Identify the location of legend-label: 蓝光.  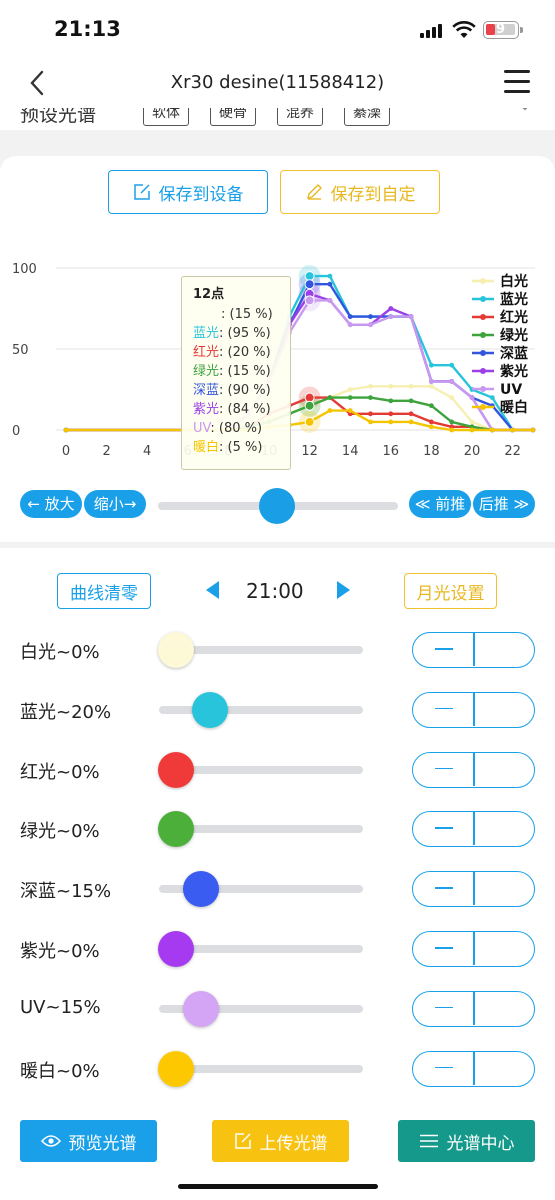
(514, 299).